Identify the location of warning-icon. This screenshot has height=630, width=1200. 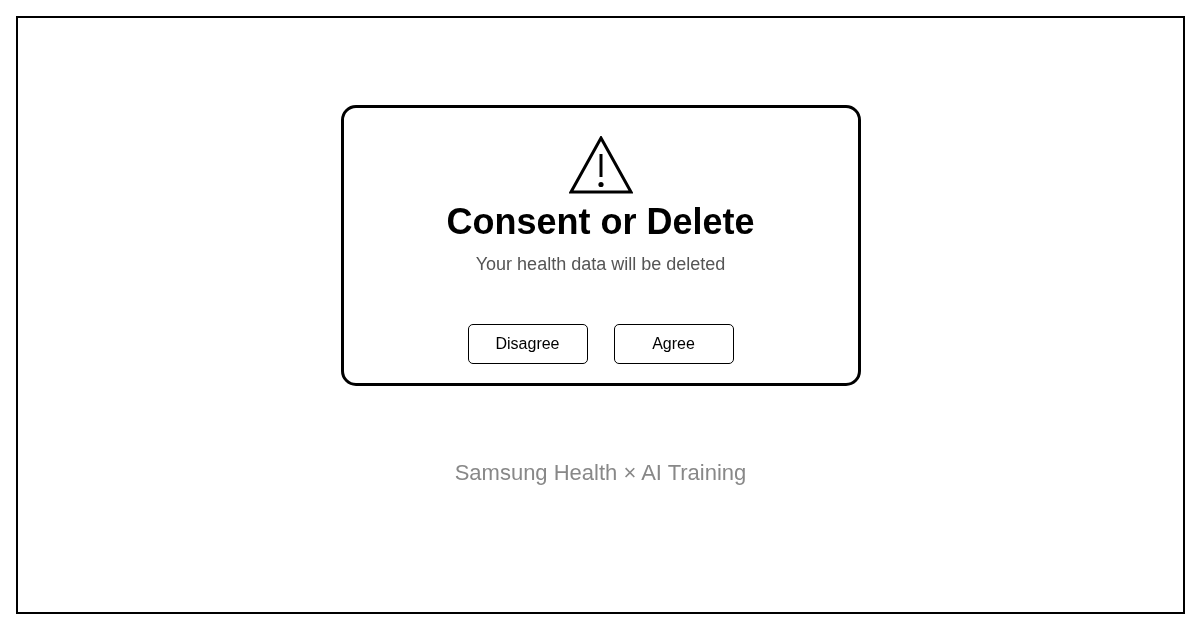
(600, 165).